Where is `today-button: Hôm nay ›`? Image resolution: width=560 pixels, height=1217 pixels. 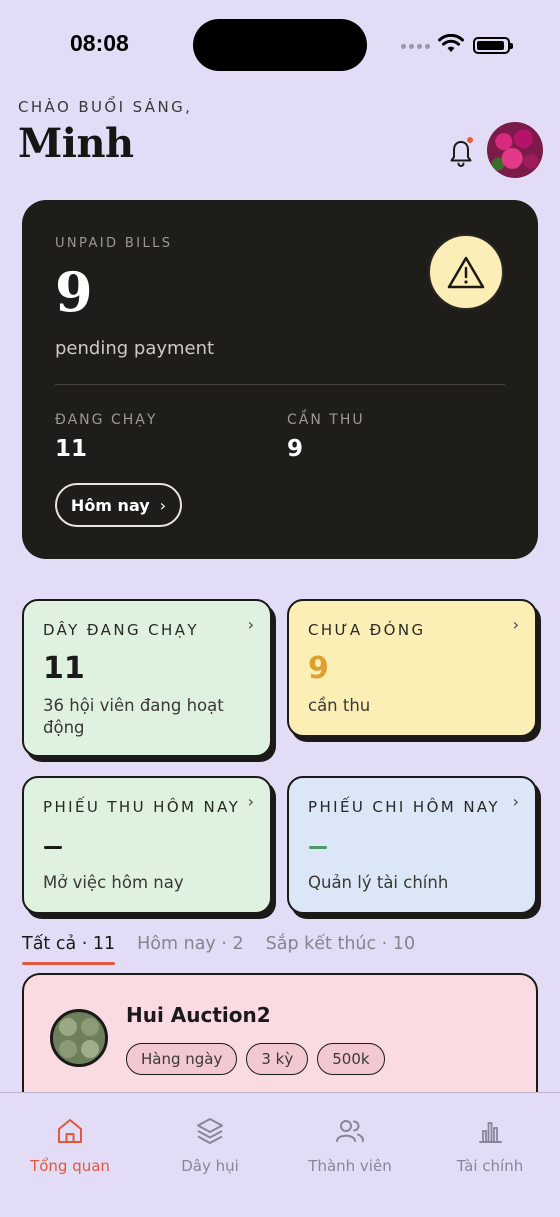
today-button: Hôm nay › is located at coordinates (118, 505).